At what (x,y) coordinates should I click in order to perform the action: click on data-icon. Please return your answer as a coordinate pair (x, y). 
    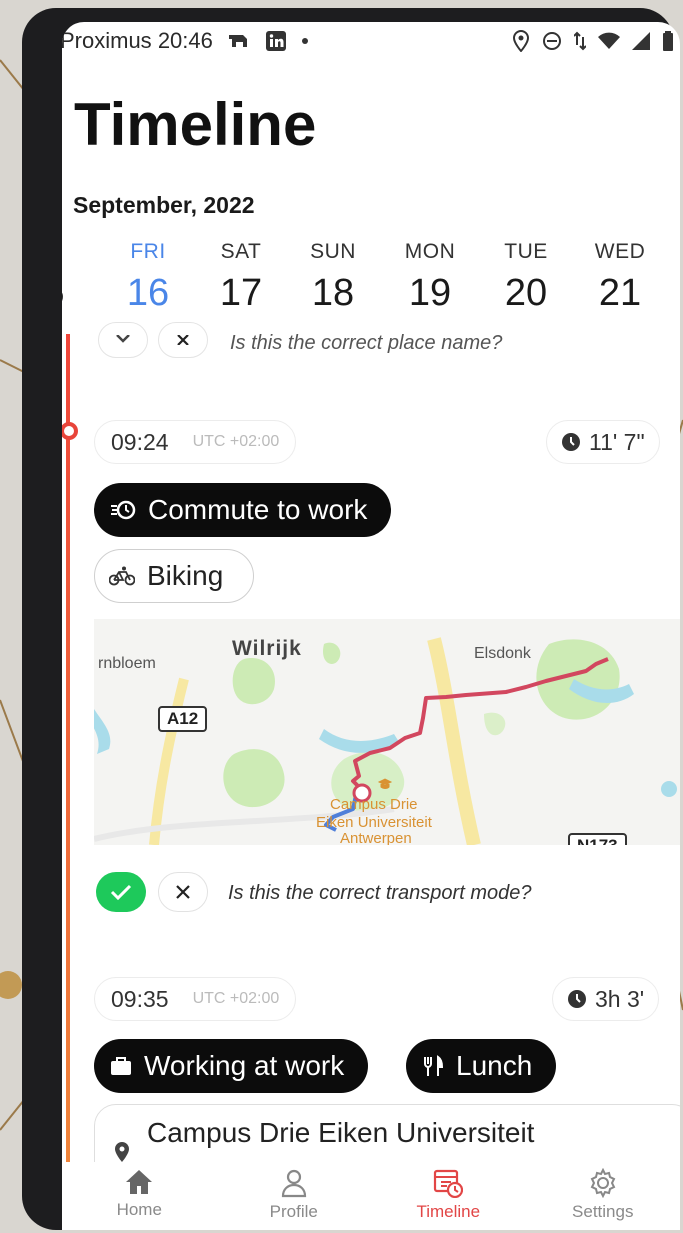
    Looking at the image, I should click on (580, 41).